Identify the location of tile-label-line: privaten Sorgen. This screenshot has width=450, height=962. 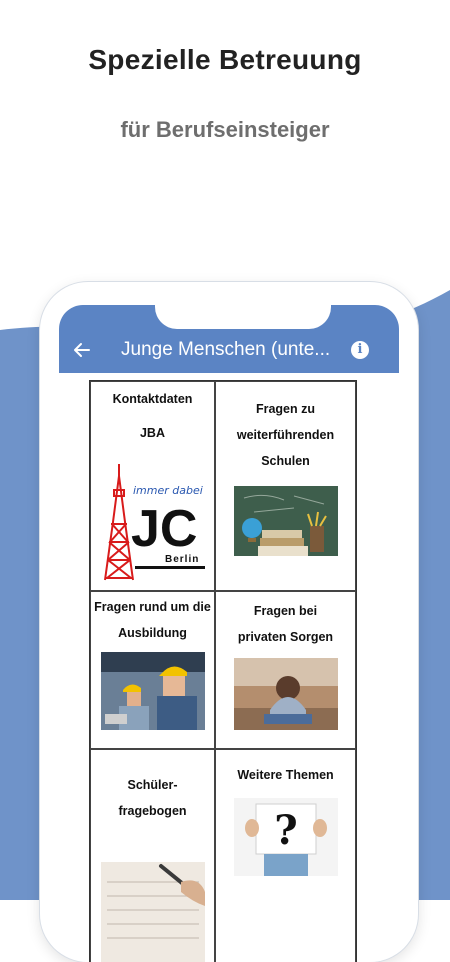
(285, 637).